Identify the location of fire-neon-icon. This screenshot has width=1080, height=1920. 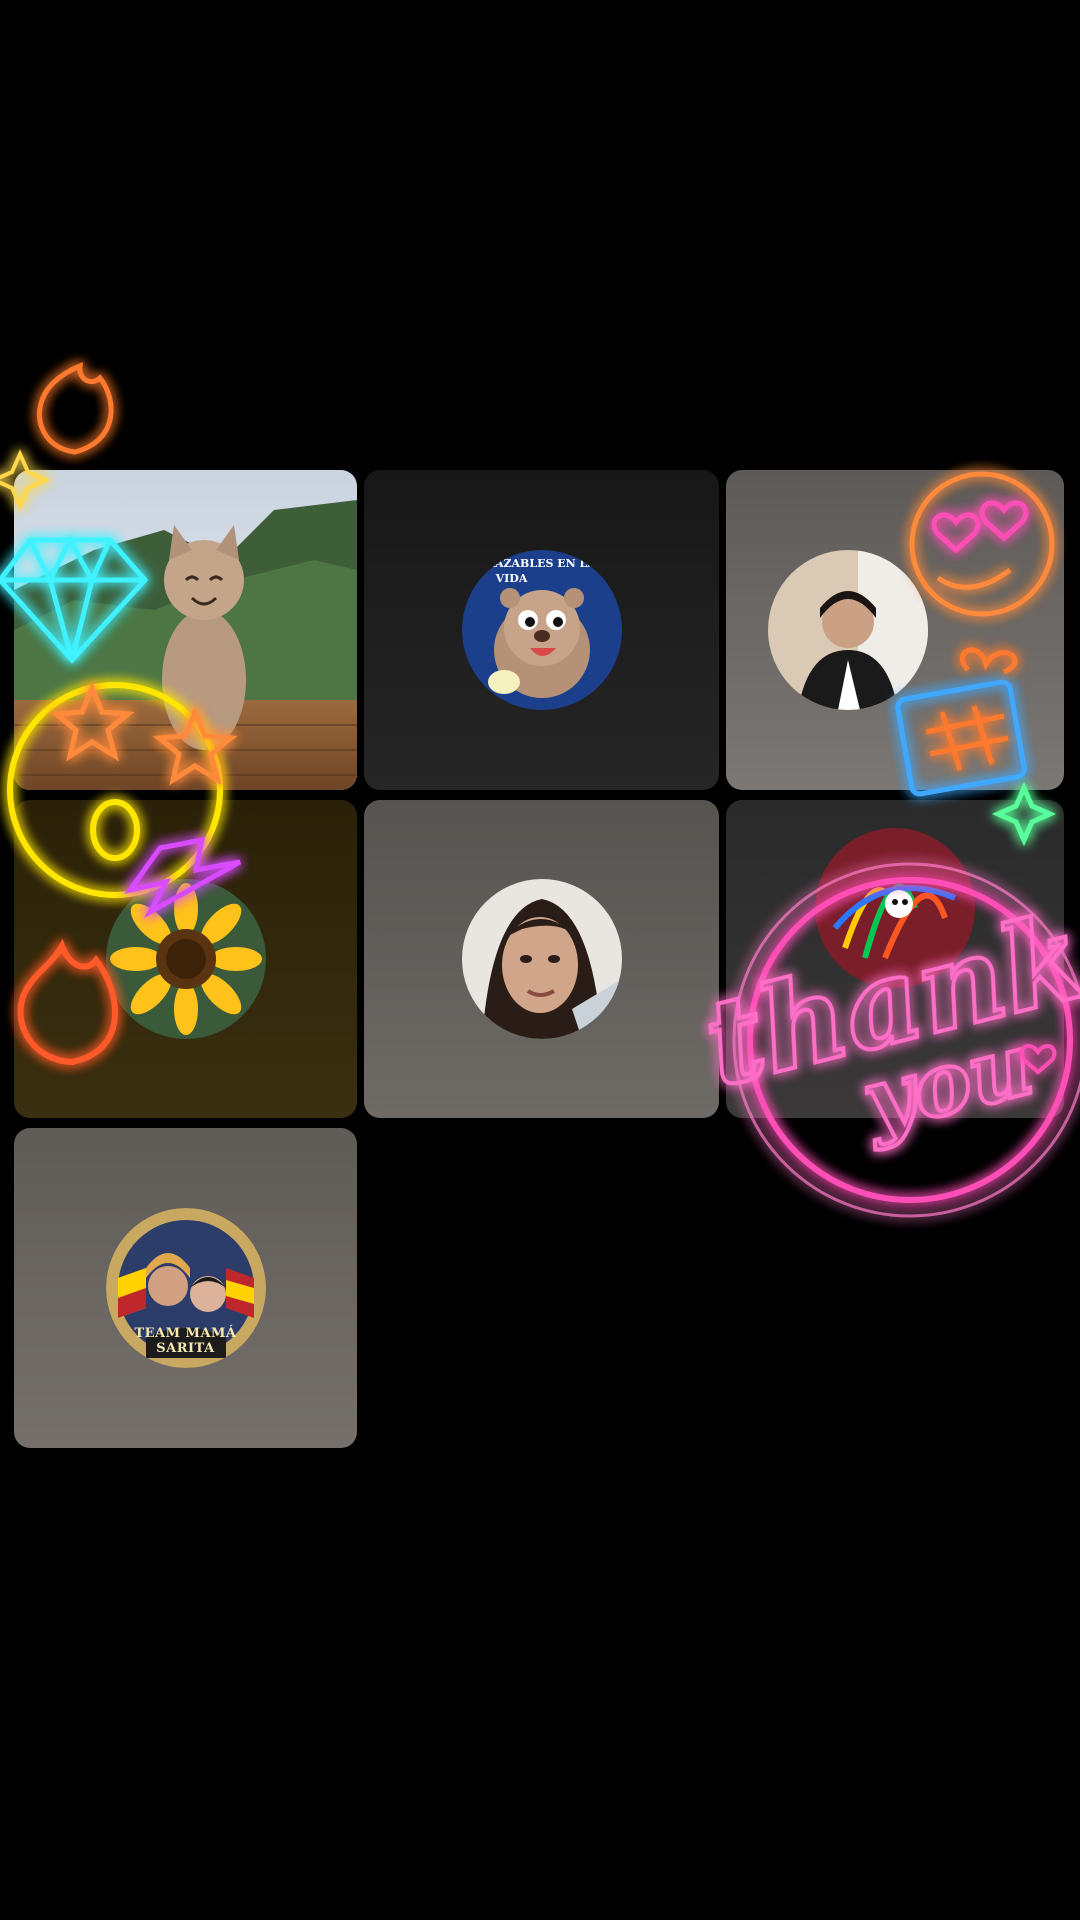
(75, 408).